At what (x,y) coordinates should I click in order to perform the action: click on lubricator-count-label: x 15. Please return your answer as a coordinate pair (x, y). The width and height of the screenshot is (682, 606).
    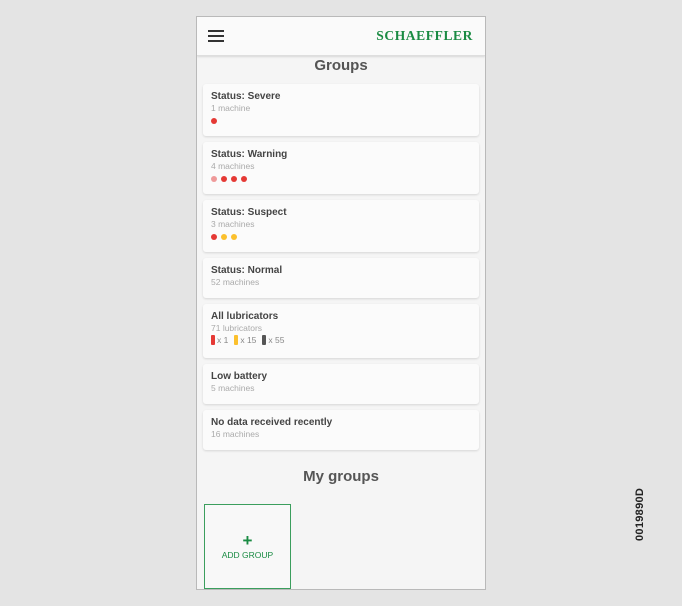
    Looking at the image, I should click on (248, 340).